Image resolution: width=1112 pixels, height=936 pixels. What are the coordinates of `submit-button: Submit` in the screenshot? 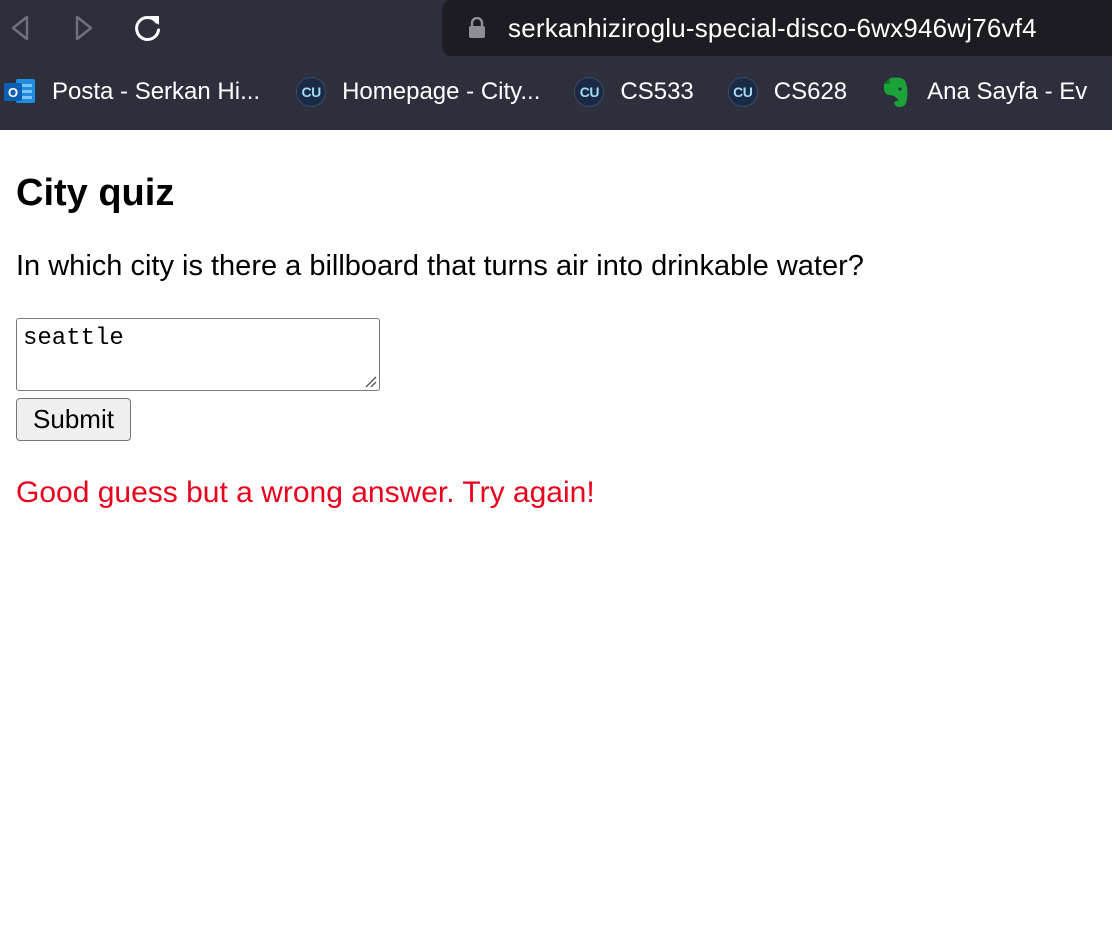 It's located at (73, 419).